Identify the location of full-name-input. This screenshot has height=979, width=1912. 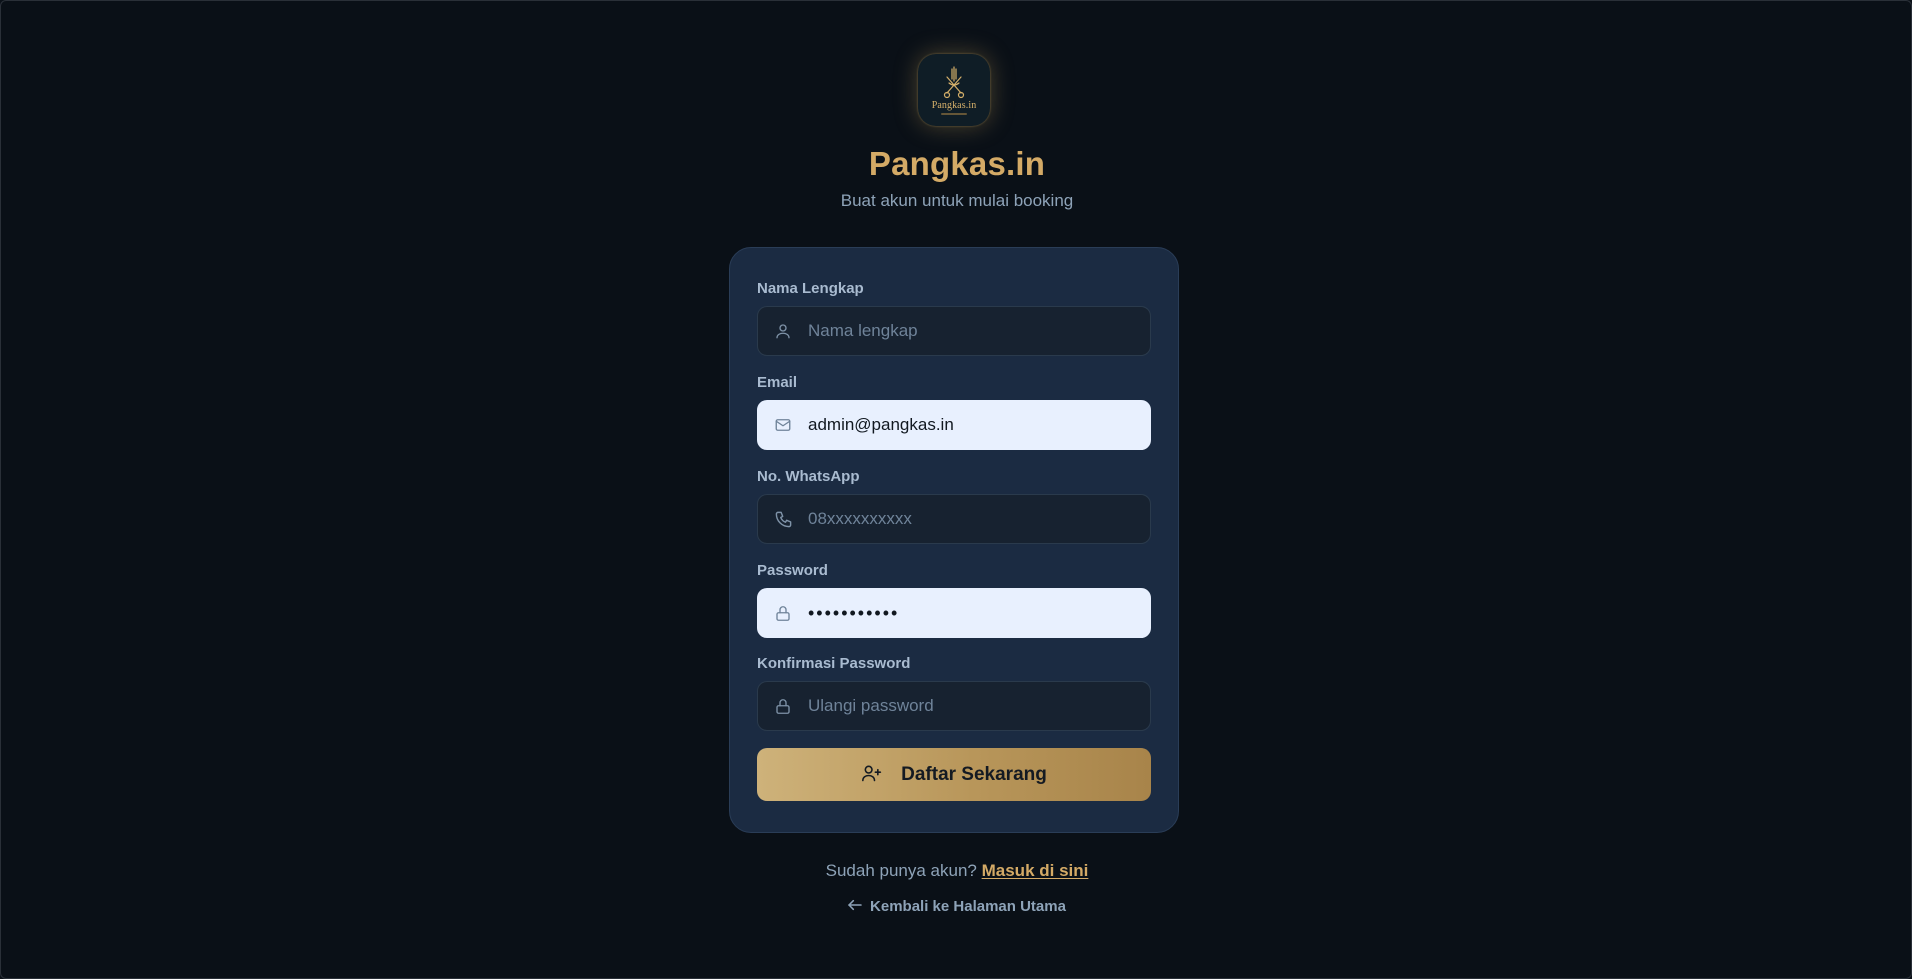
(979, 331).